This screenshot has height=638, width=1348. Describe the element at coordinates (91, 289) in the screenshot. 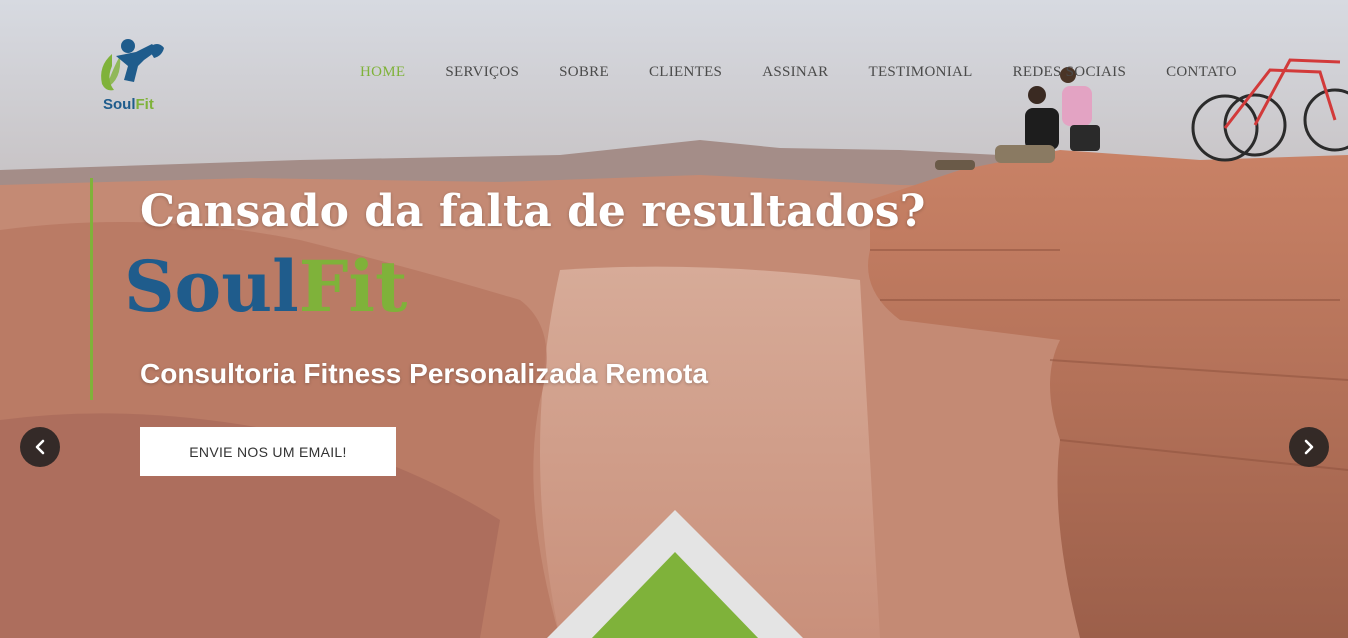

I see `hero-accent-bar` at that location.